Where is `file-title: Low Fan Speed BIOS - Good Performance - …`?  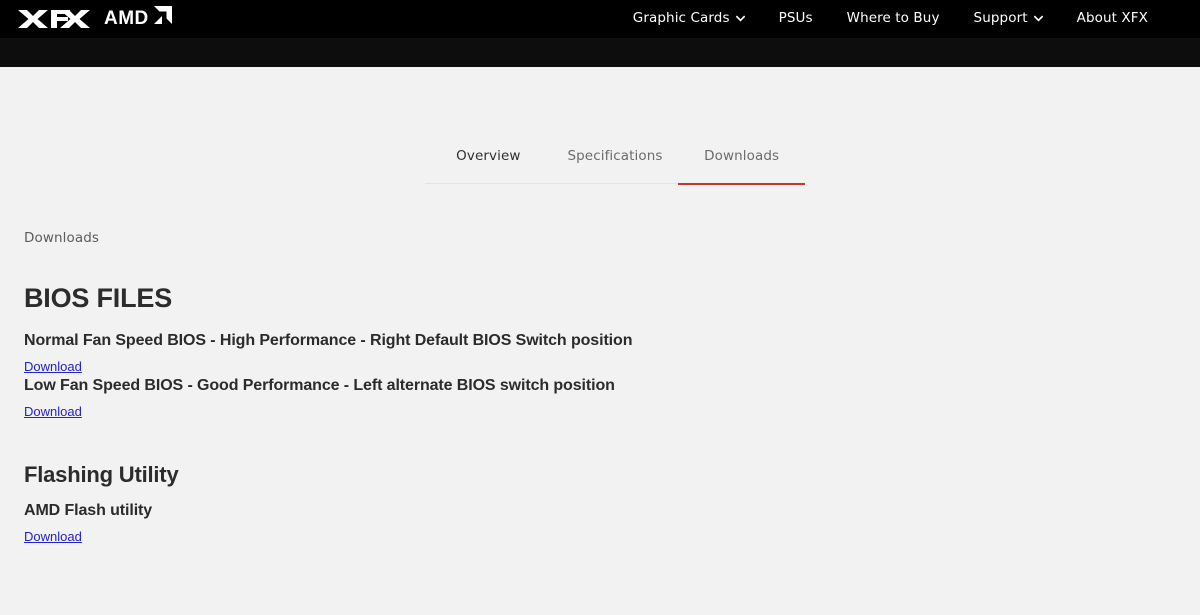
file-title: Low Fan Speed BIOS - Good Performance - … is located at coordinates (319, 386).